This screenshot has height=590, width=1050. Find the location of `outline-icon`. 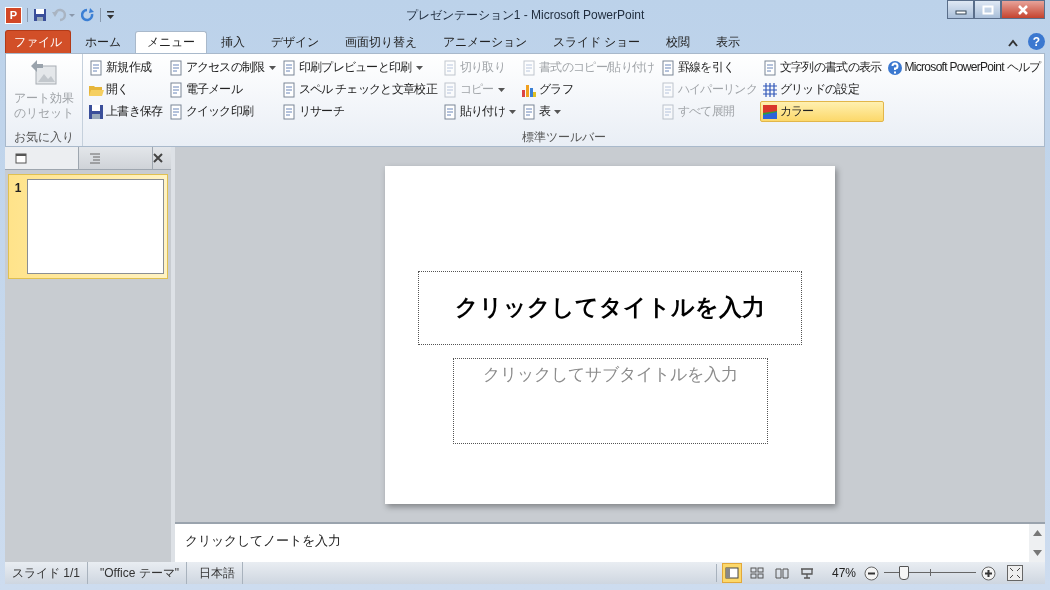

outline-icon is located at coordinates (95, 158).